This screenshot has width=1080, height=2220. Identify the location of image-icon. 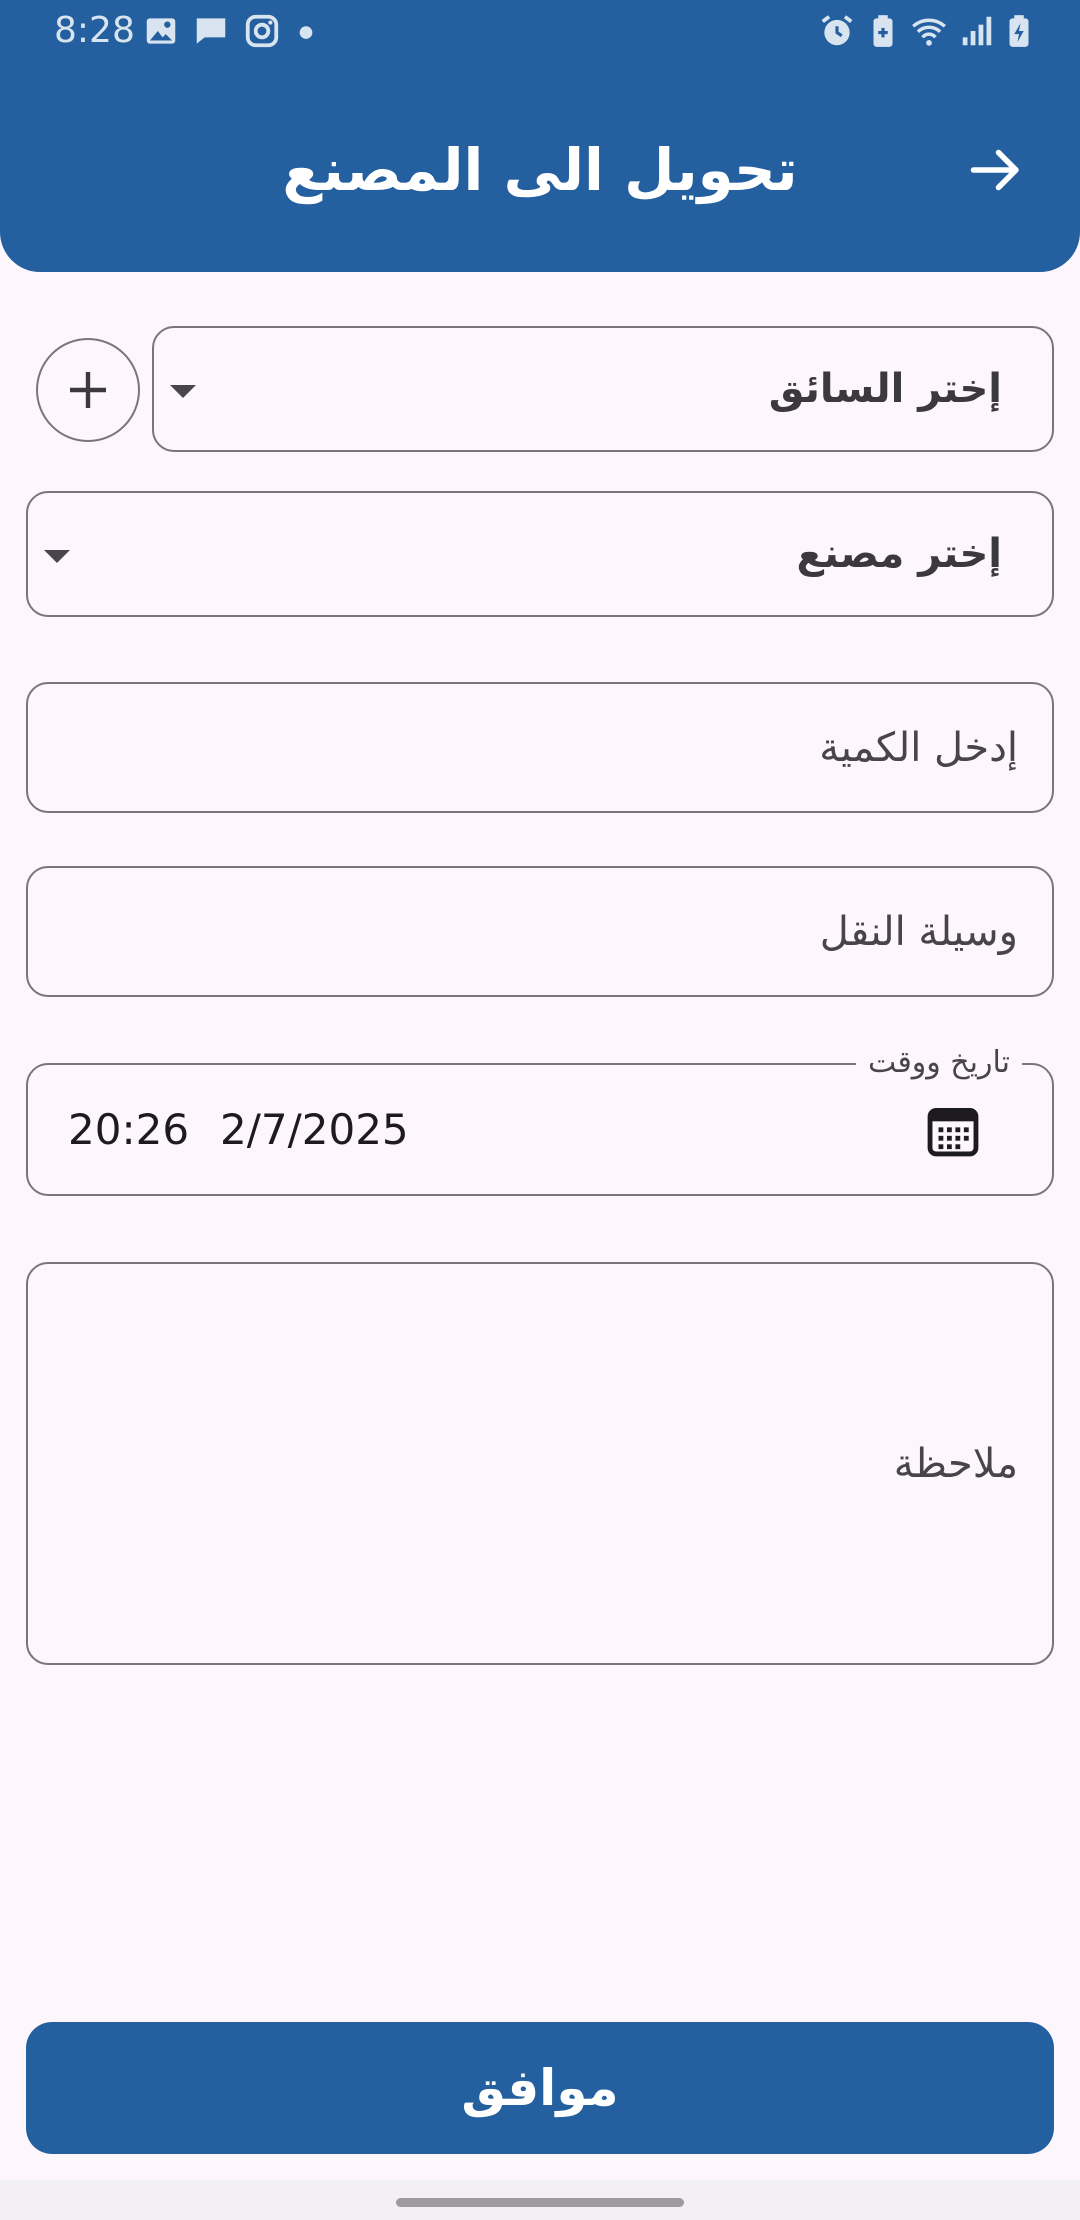
(161, 31).